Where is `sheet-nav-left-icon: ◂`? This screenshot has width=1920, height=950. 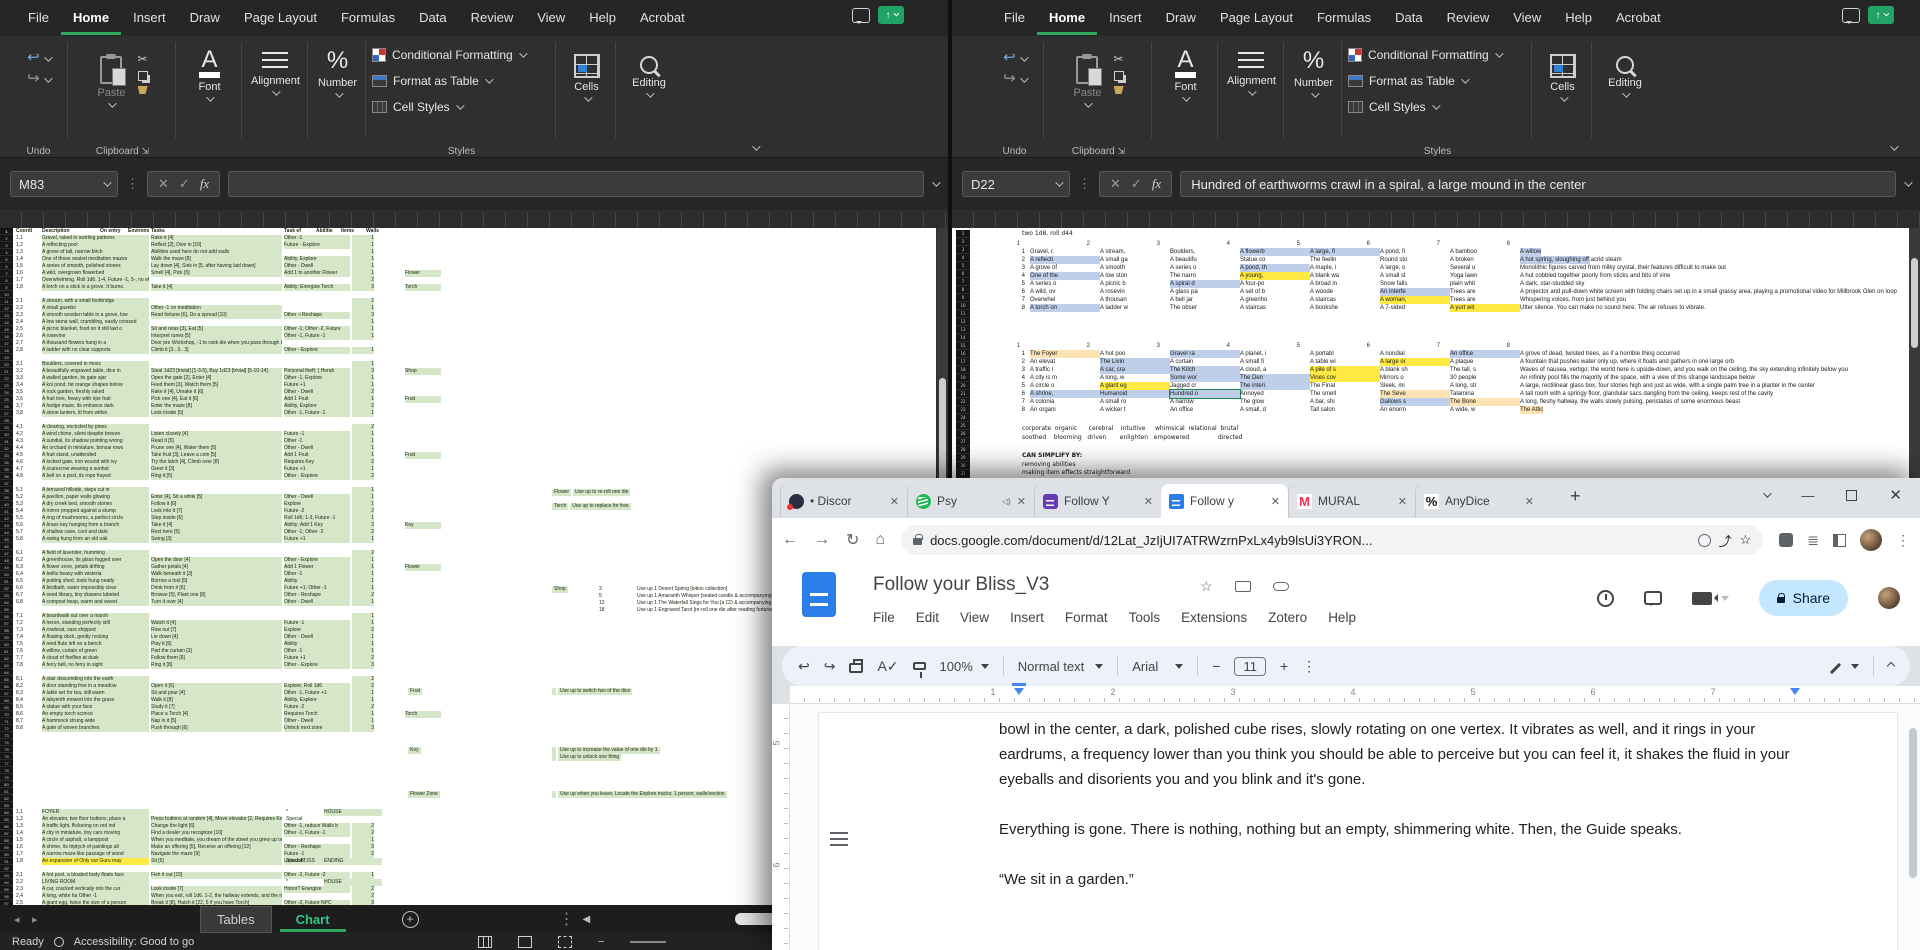 sheet-nav-left-icon: ◂ is located at coordinates (23, 919).